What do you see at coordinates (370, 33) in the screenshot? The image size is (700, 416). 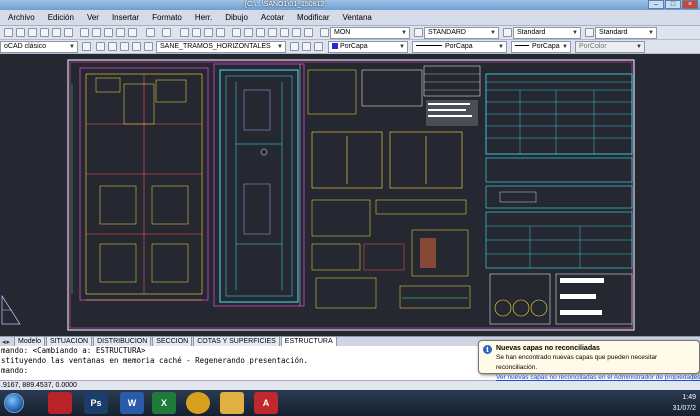 I see `text-style-combo: MON ▼` at bounding box center [370, 33].